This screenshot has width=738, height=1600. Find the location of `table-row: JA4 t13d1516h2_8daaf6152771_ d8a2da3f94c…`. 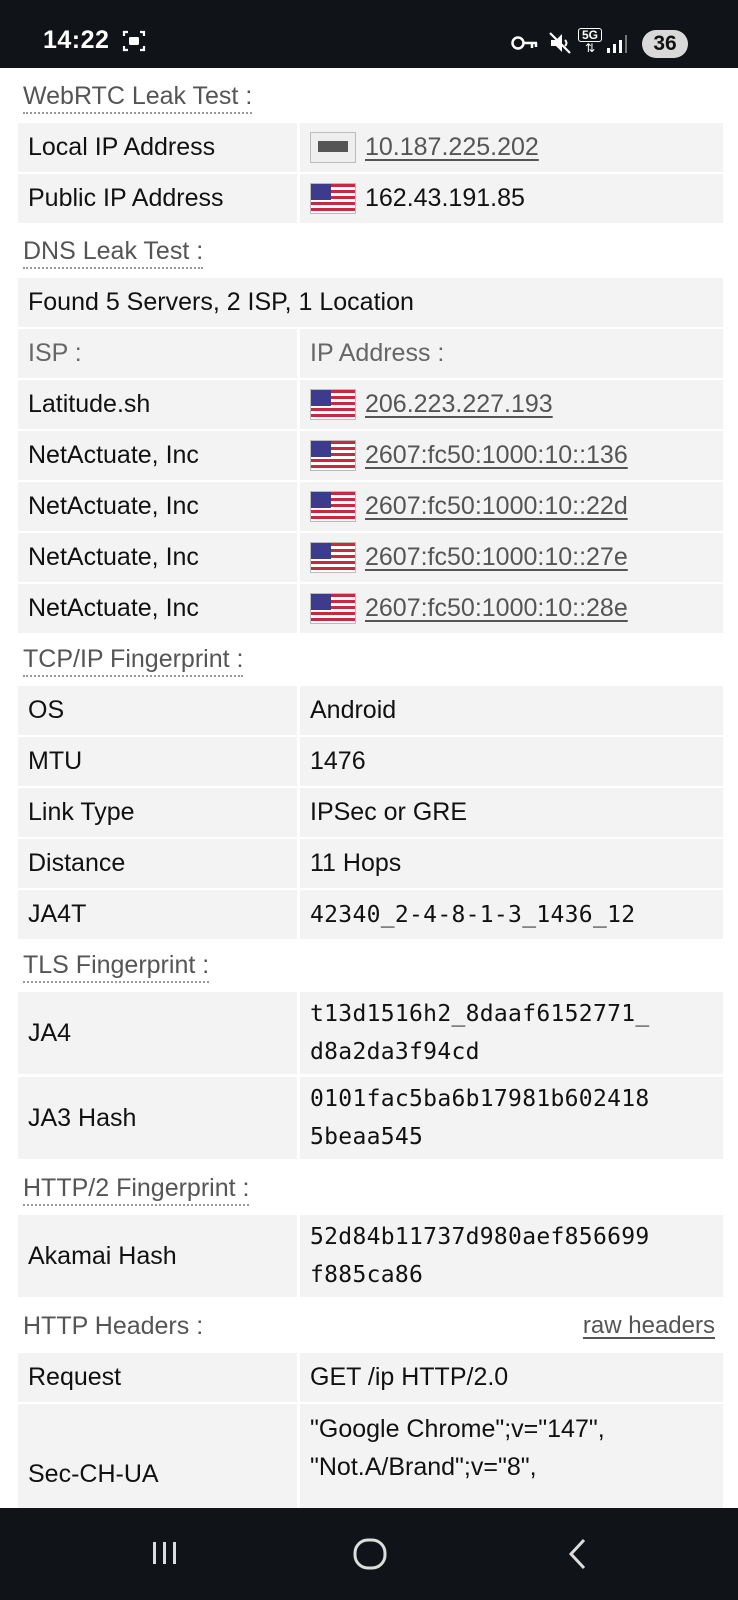

table-row: JA4 t13d1516h2_8daaf6152771_ d8a2da3f94c… is located at coordinates (370, 1033).